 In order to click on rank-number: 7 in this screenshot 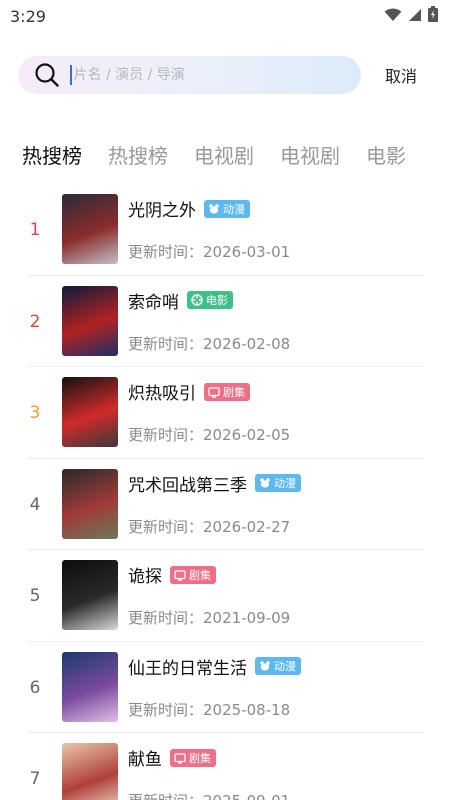, I will do `click(35, 779)`.